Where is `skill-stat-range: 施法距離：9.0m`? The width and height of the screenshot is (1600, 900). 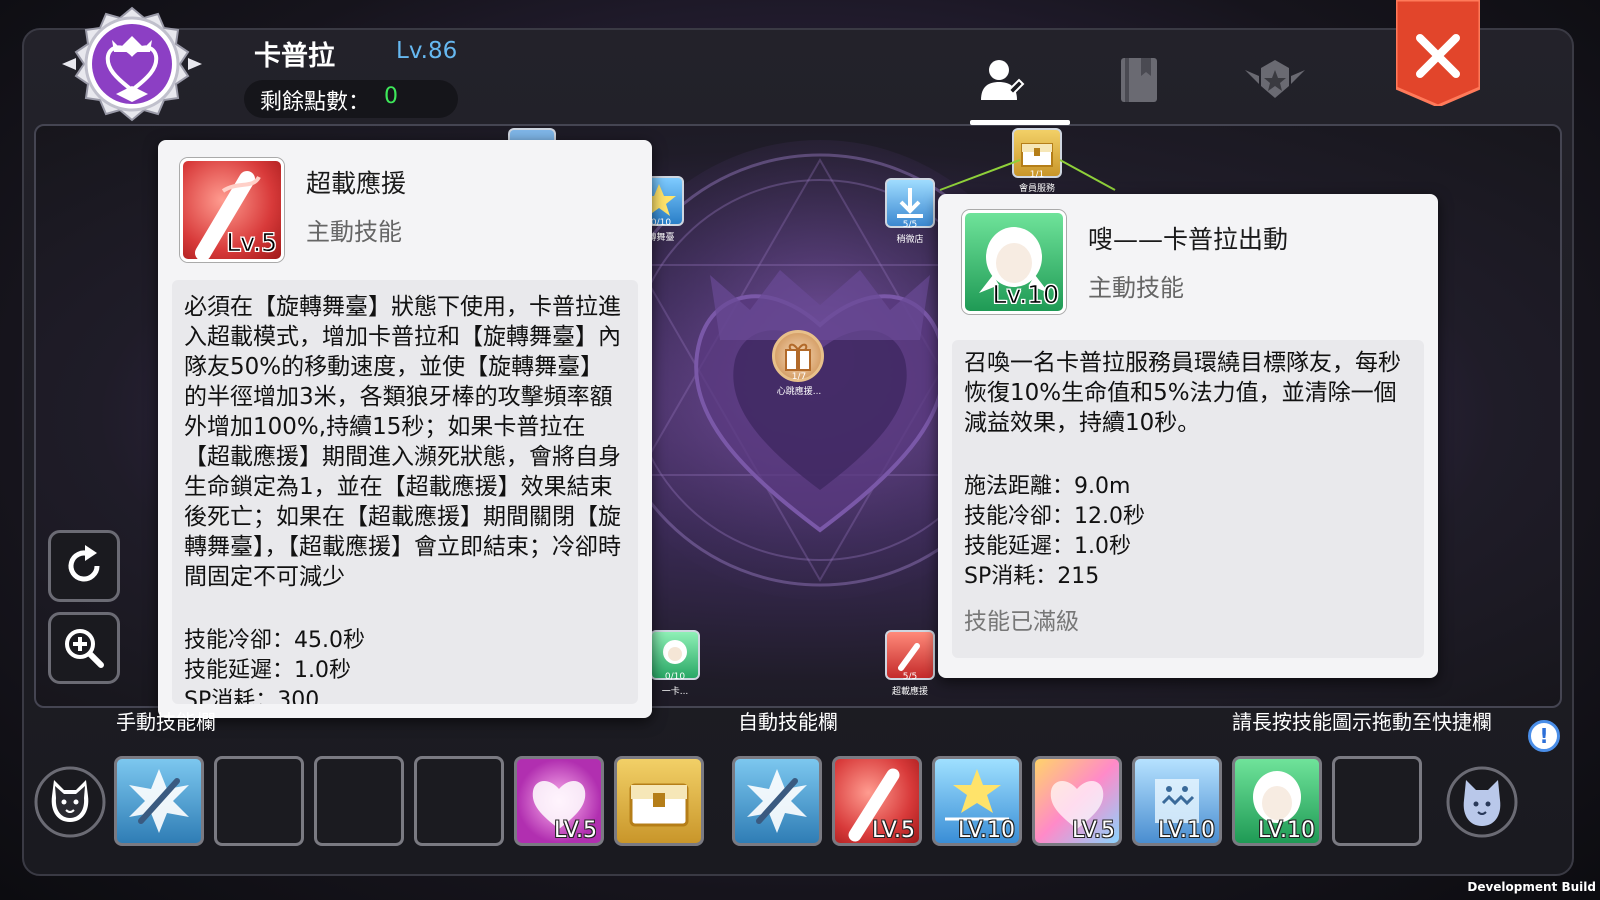 skill-stat-range: 施法距離：9.0m is located at coordinates (1047, 486).